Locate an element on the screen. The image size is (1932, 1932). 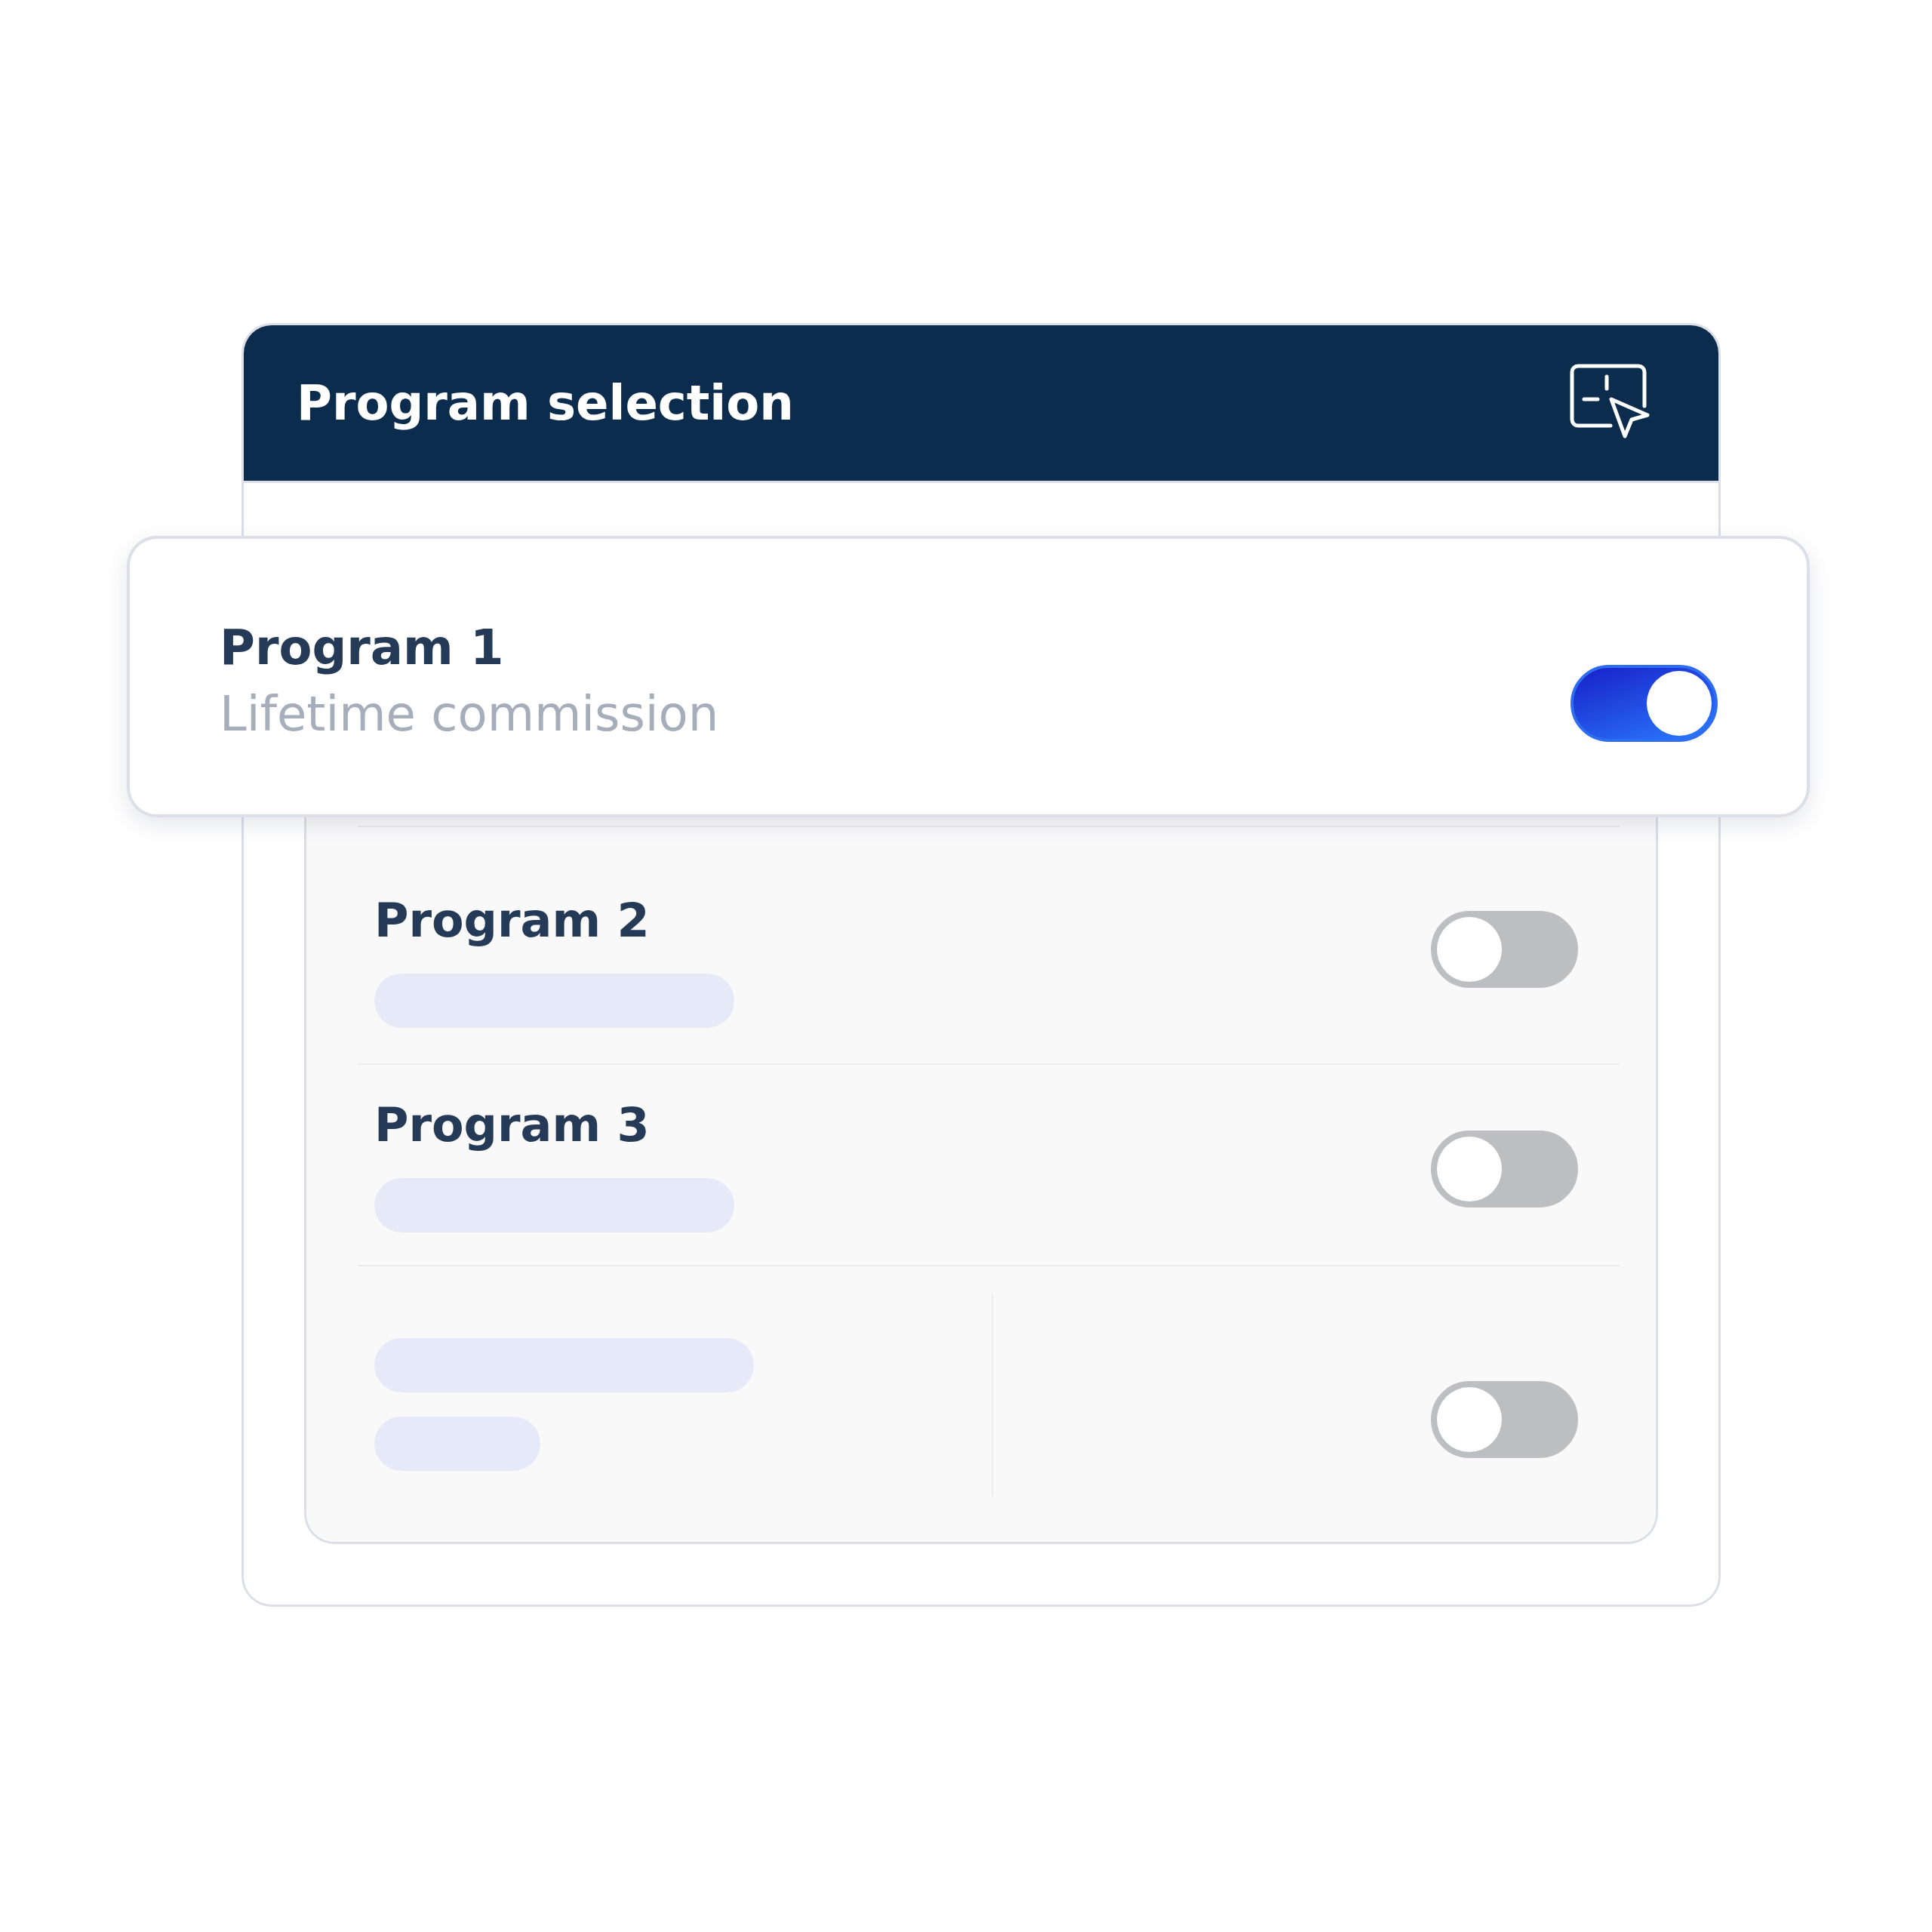
program-description: Lifetime commission is located at coordinates (470, 713).